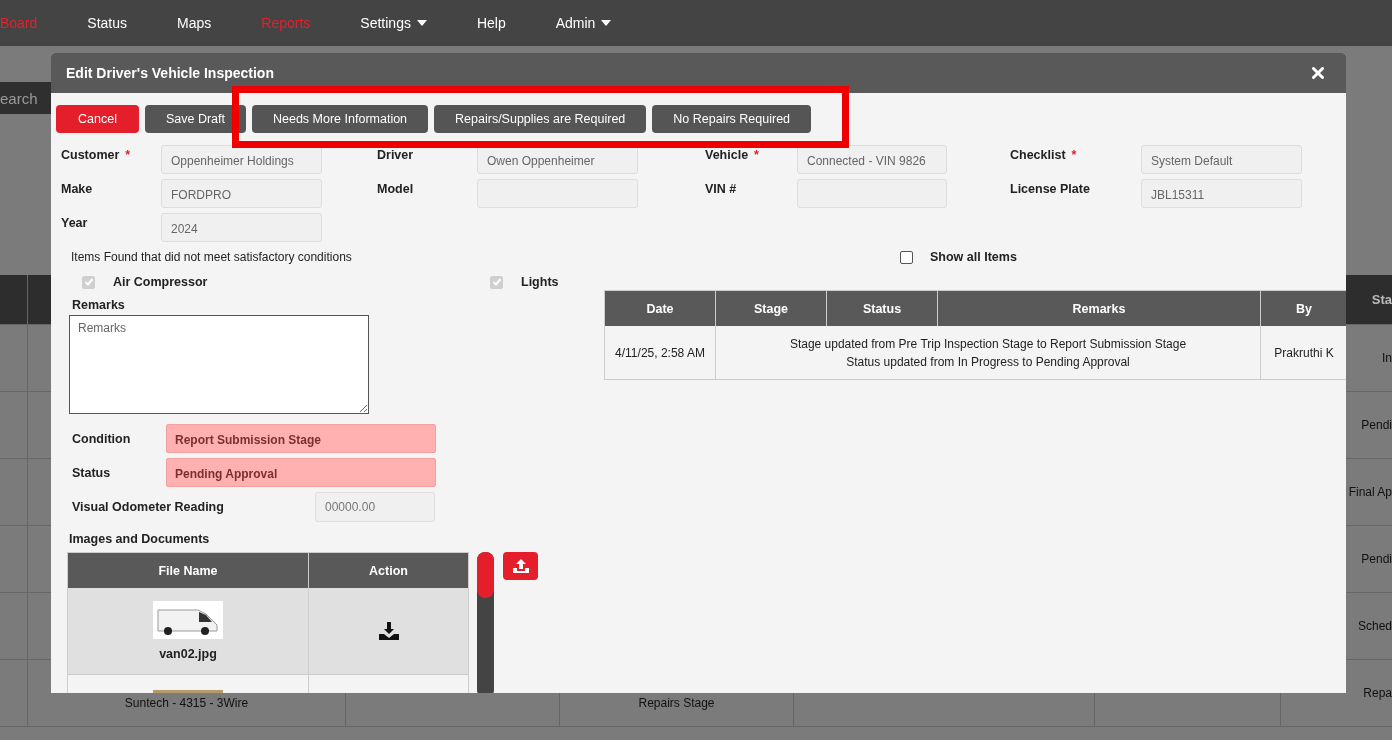 Image resolution: width=1392 pixels, height=740 pixels. I want to click on table-cell: Stage updated from Pre Trip Inspection Stage to Report Submission Stage, so click(988, 343).